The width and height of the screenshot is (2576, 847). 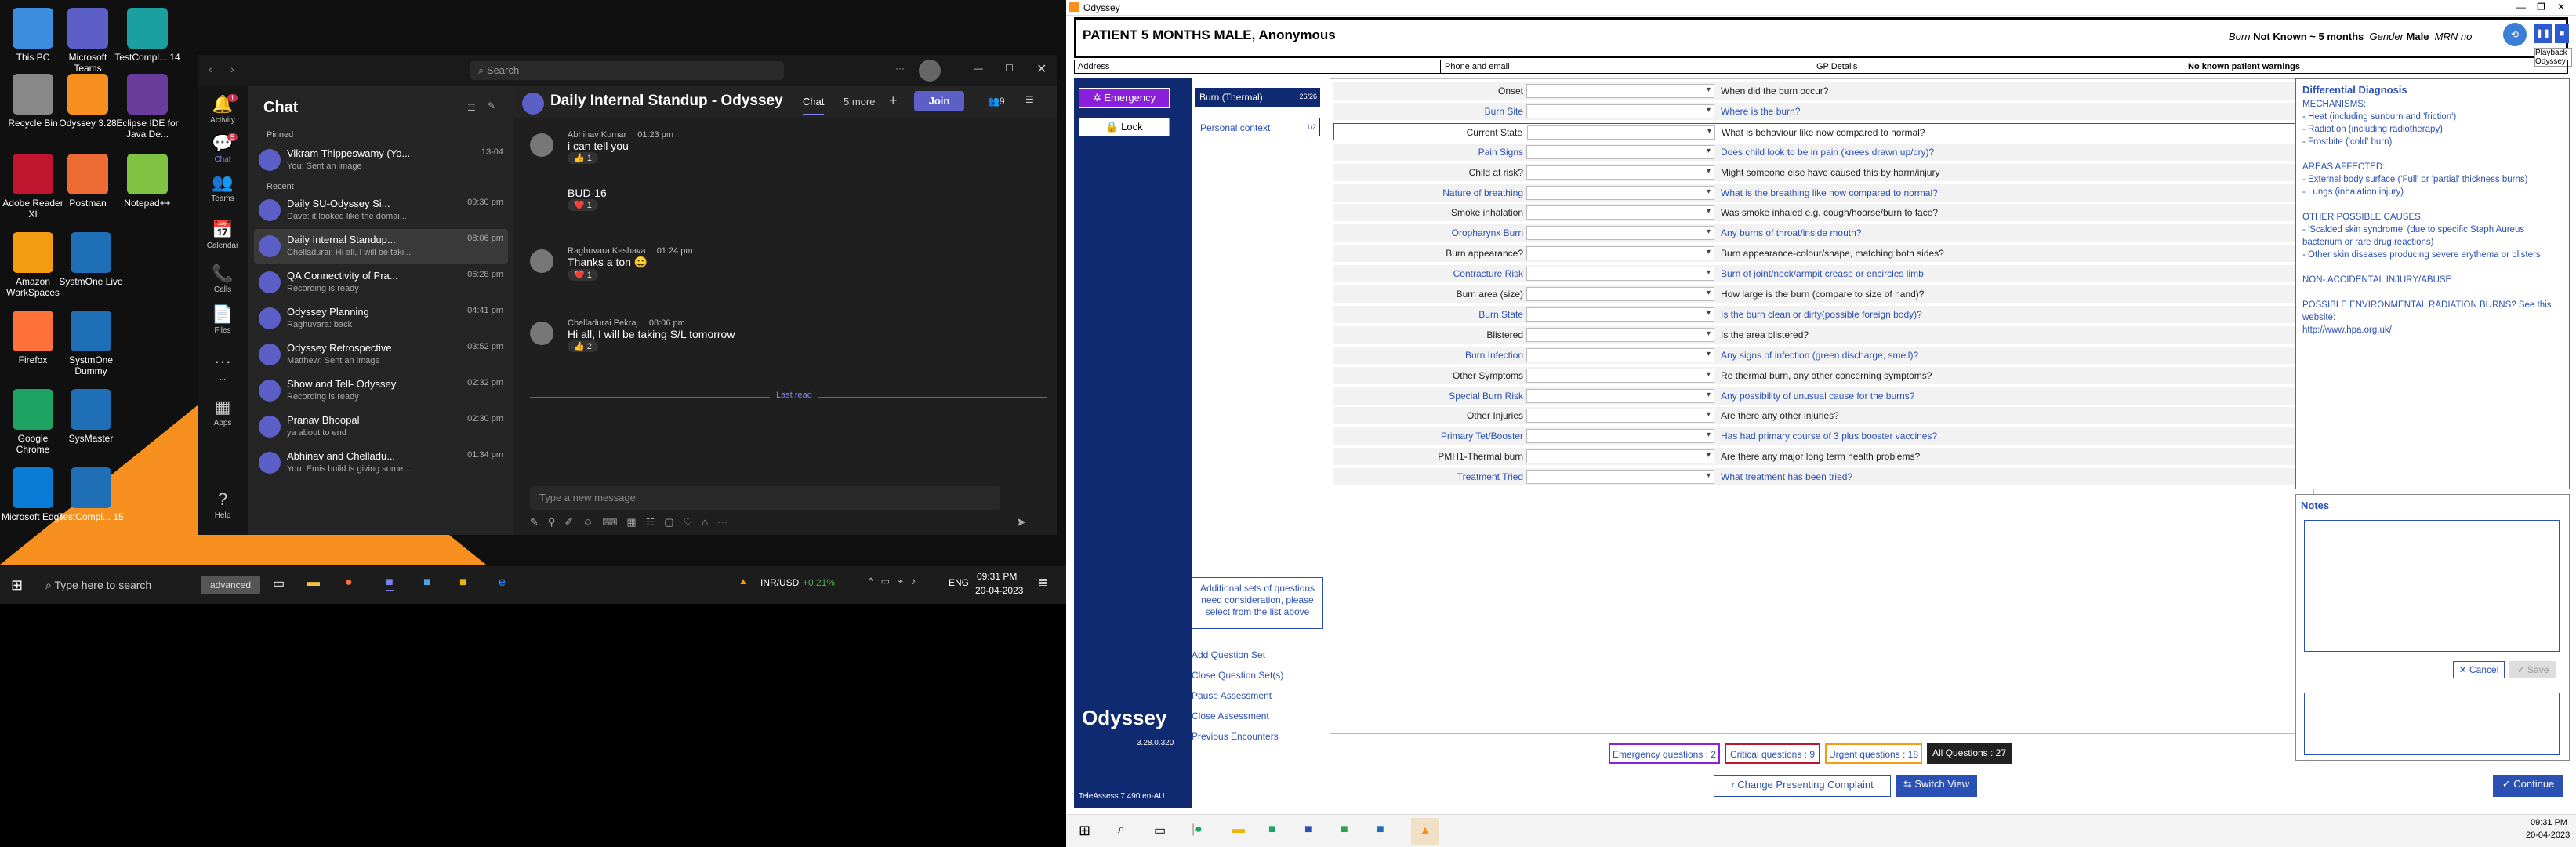 I want to click on chat-list-item: Odyssey Planning Raghuvara: back 04:41 pm, so click(x=381, y=318).